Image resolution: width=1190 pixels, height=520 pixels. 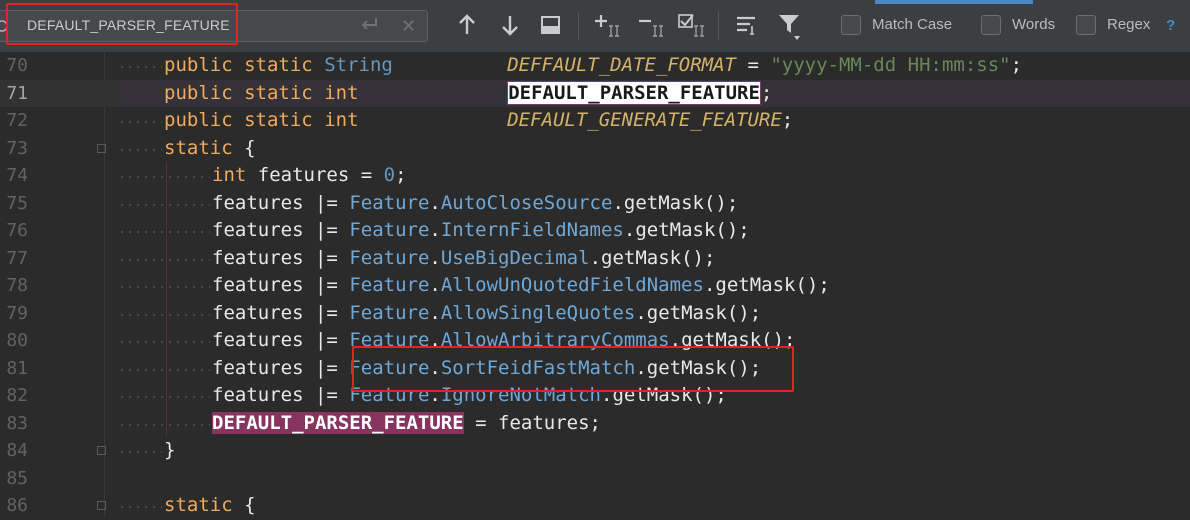 I want to click on prev-occurrence-icon, so click(x=467, y=25).